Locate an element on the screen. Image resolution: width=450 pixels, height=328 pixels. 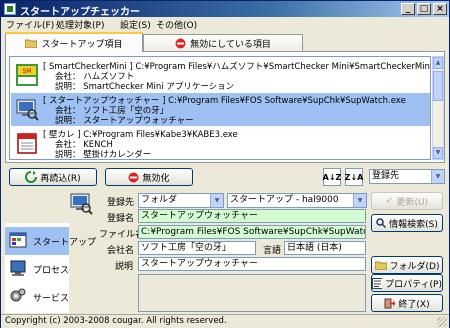
item-description: 説明： 壁掛けカレンダー is located at coordinates (103, 155).